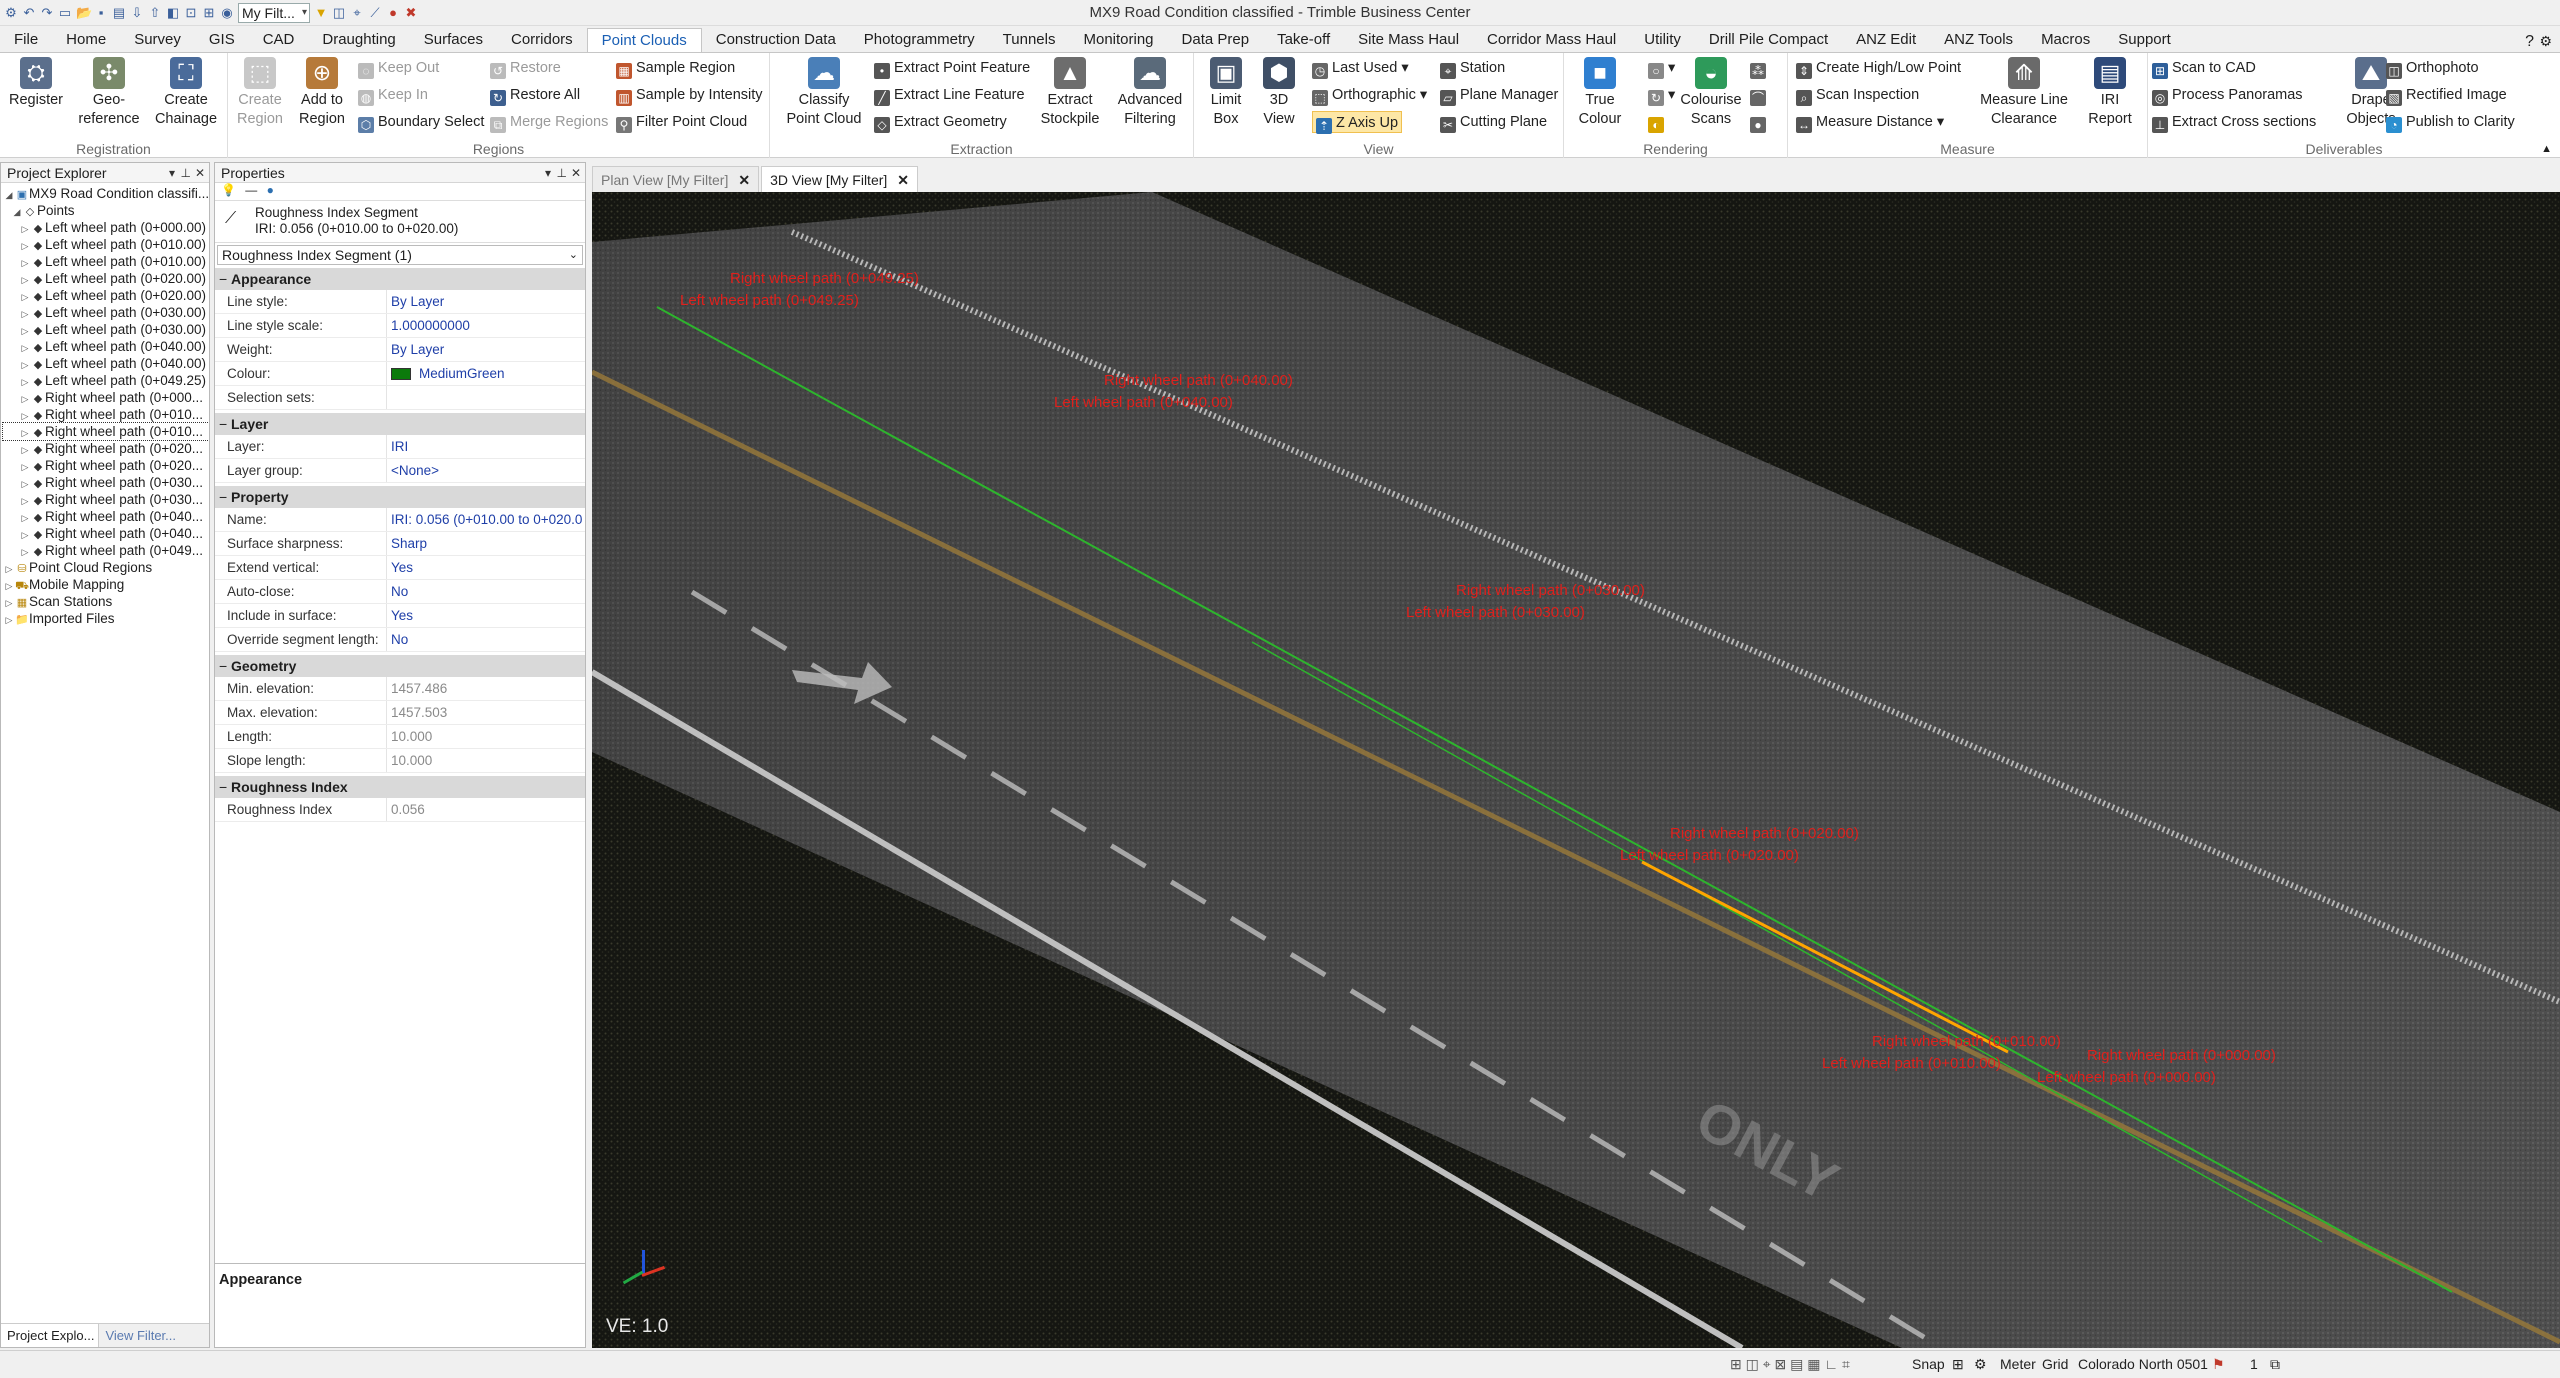  I want to click on highlight-button: ◐, so click(1658, 122).